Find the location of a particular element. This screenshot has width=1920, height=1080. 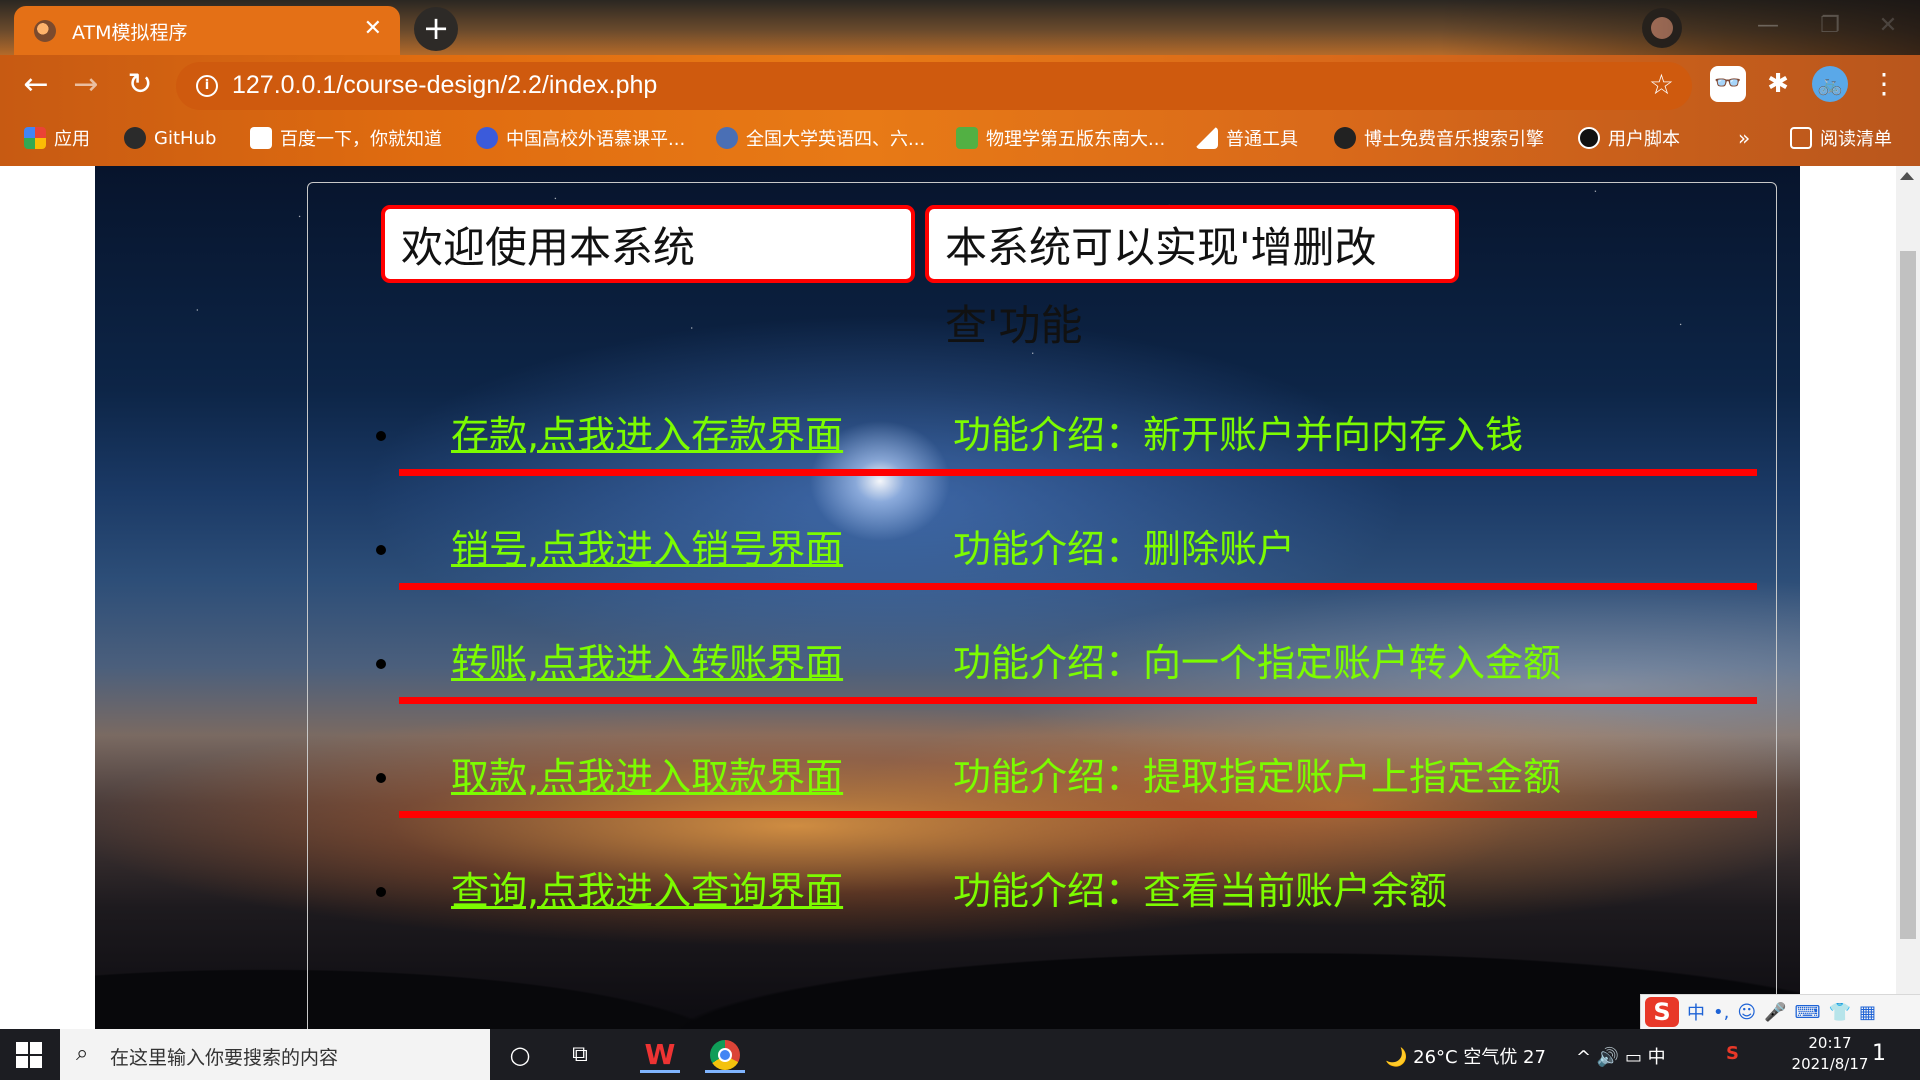

chrome-taskbar-button is located at coordinates (725, 1055).